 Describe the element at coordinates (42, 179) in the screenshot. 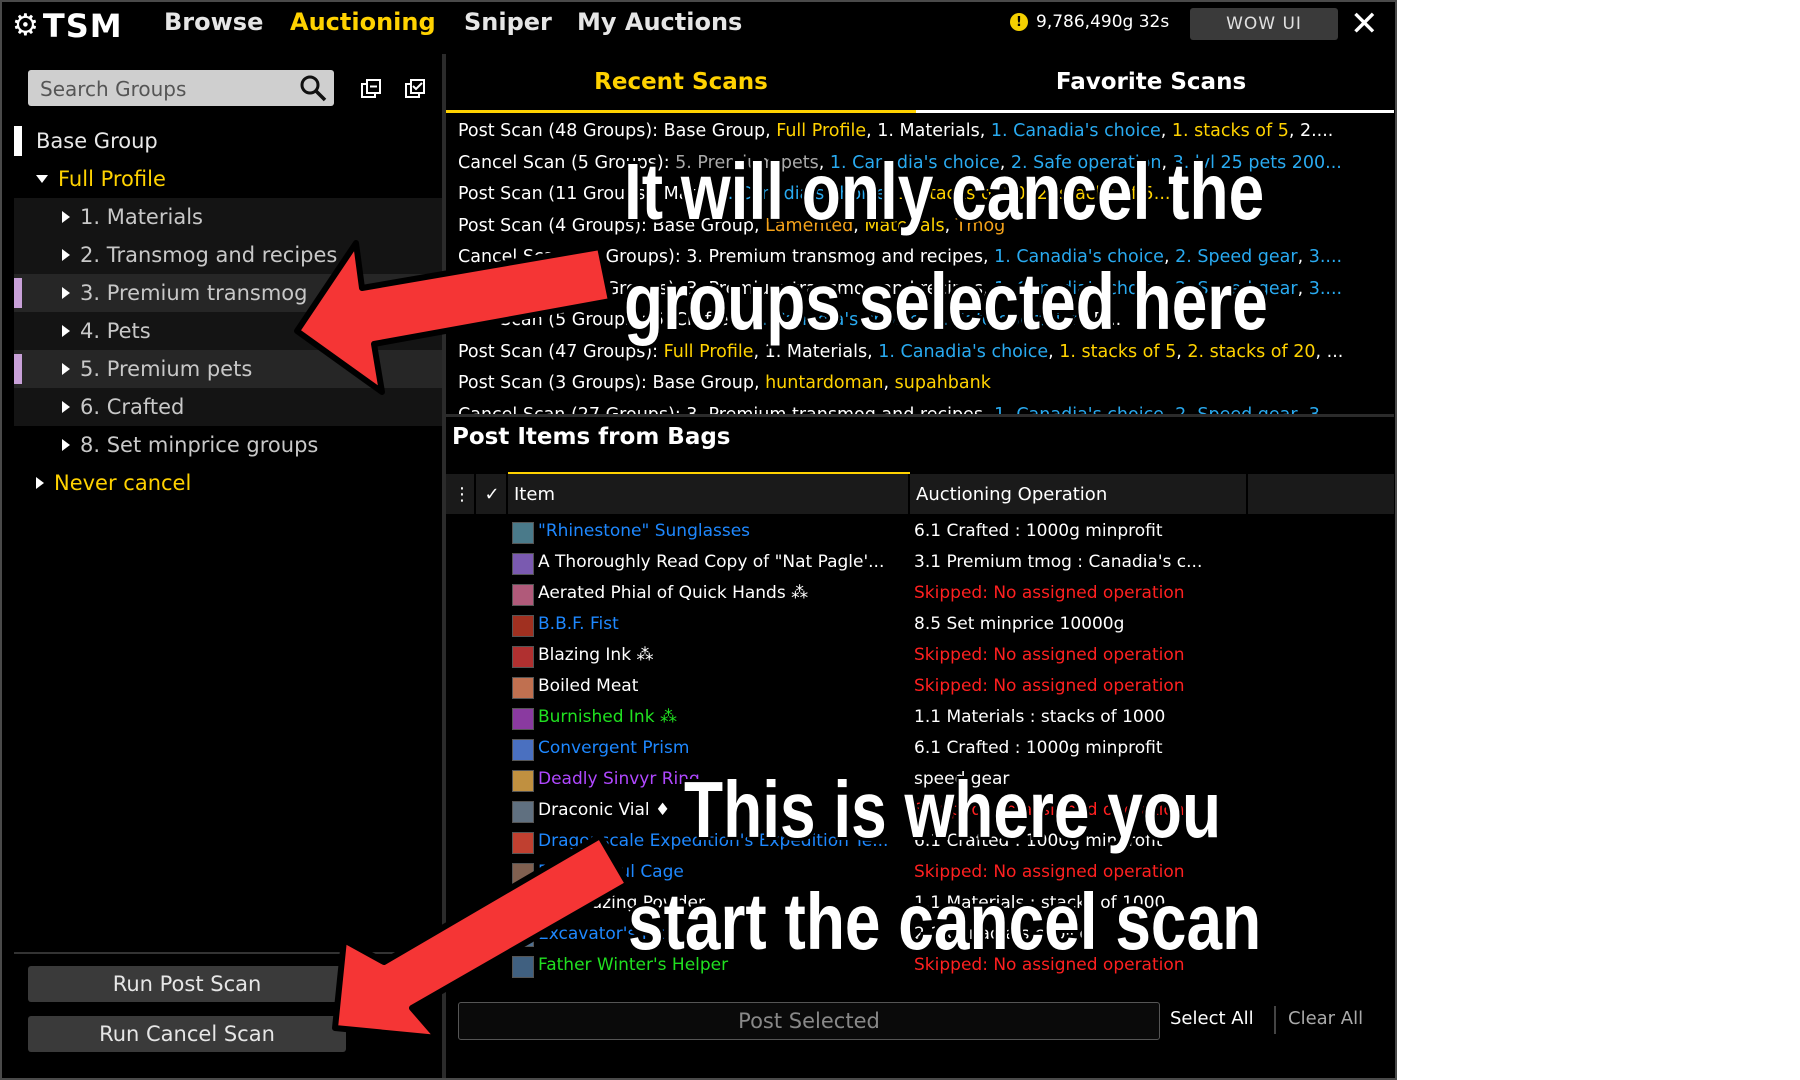

I see `chevron-down-icon` at that location.